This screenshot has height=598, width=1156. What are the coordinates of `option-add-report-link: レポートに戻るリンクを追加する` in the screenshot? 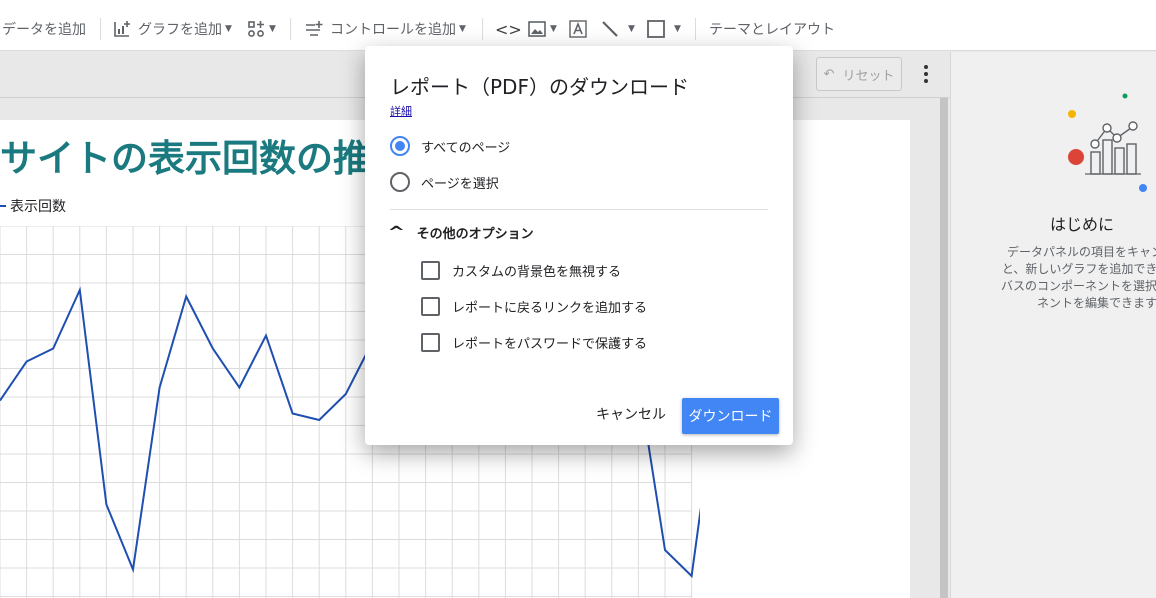 It's located at (534, 306).